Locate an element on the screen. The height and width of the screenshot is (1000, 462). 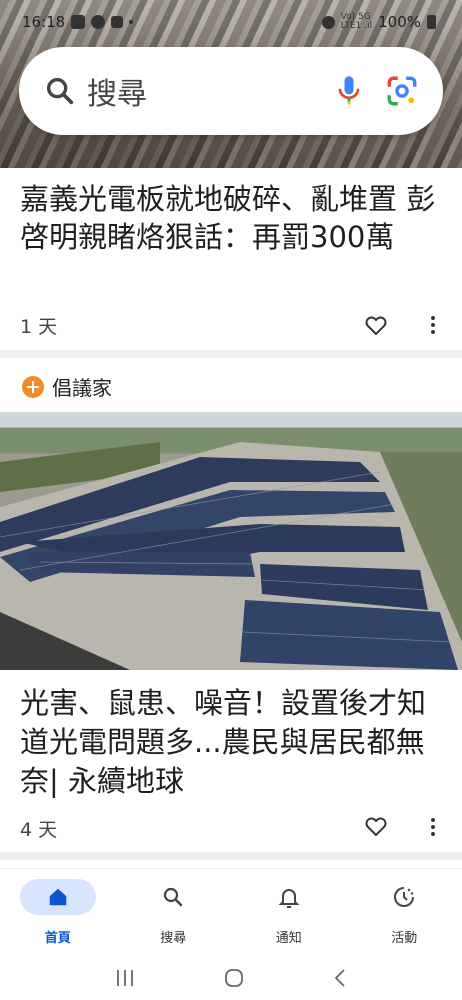
home-button-icon is located at coordinates (234, 978).